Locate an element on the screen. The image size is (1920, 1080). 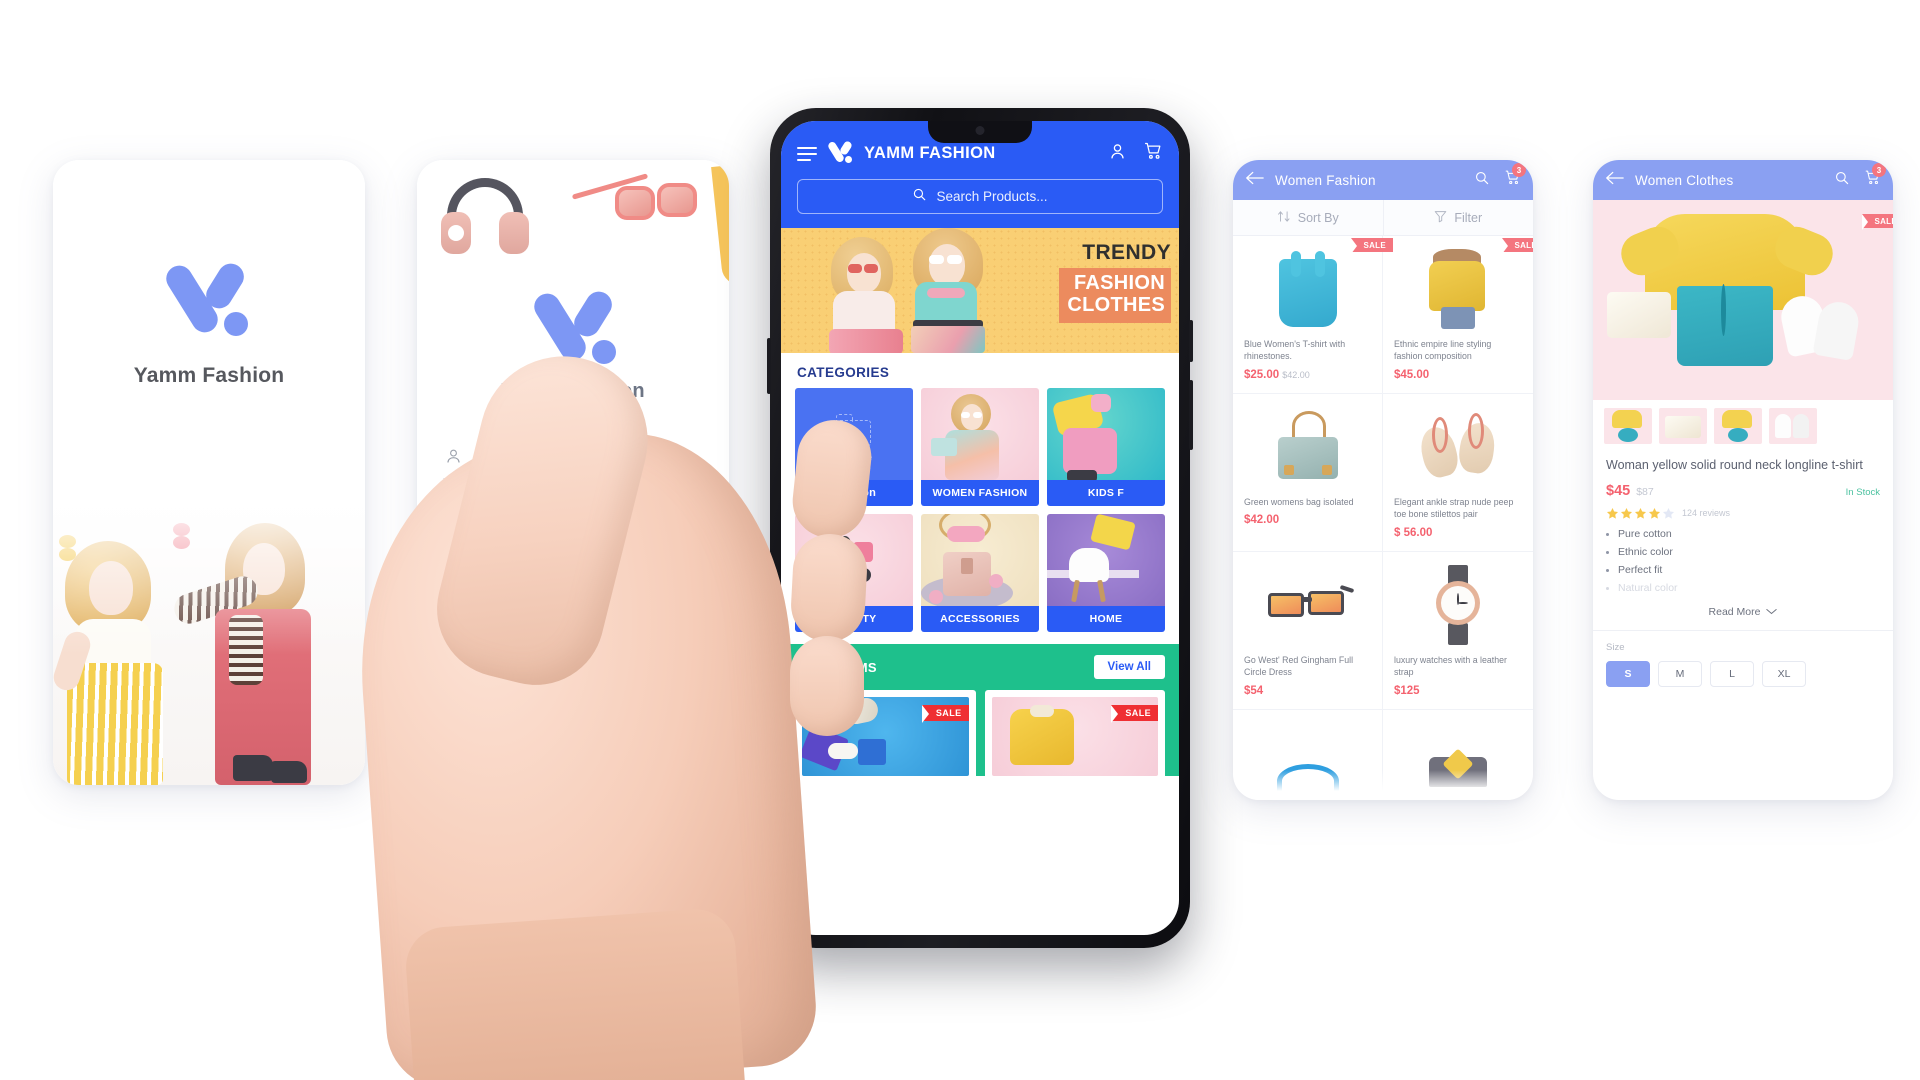
user-icon is located at coordinates (1117, 154).